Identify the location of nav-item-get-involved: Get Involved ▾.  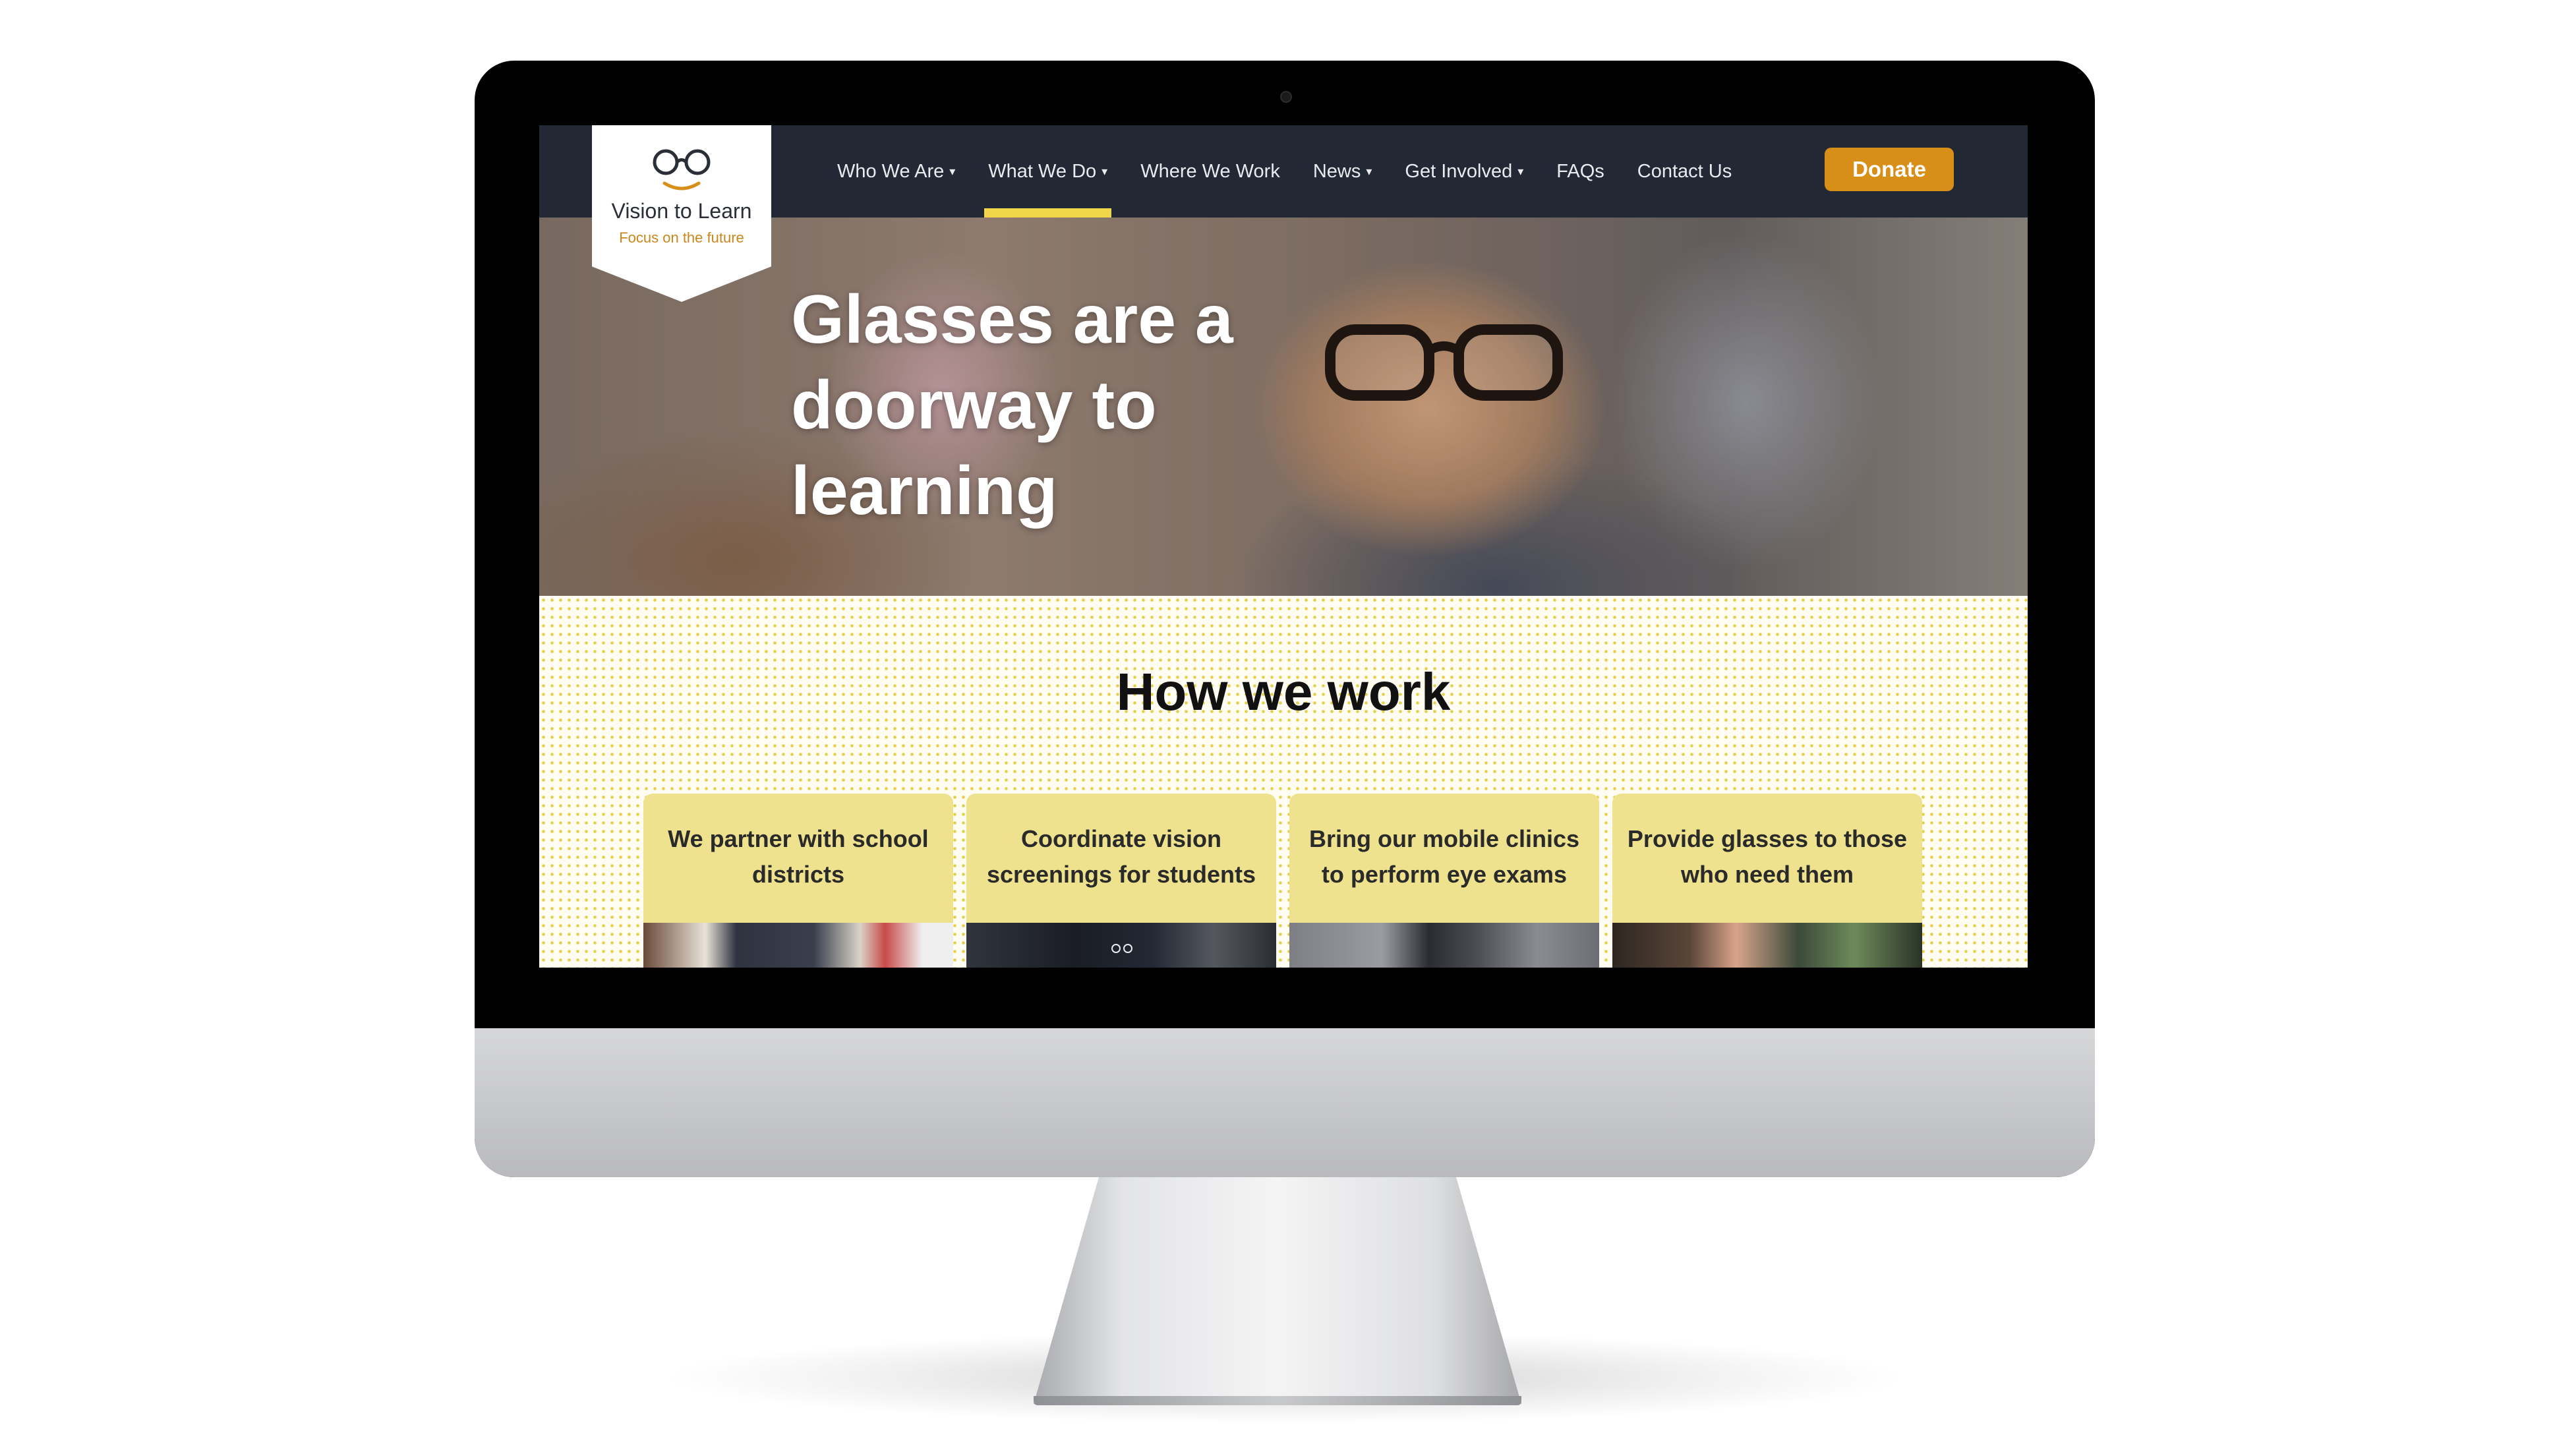
(1464, 172).